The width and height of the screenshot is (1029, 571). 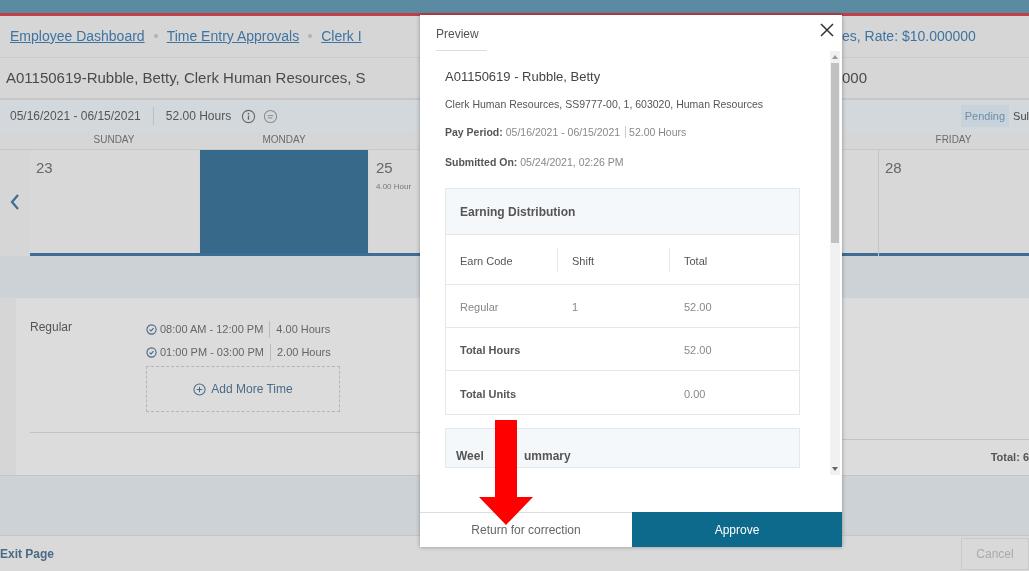 I want to click on approve-button: Approve, so click(x=737, y=529).